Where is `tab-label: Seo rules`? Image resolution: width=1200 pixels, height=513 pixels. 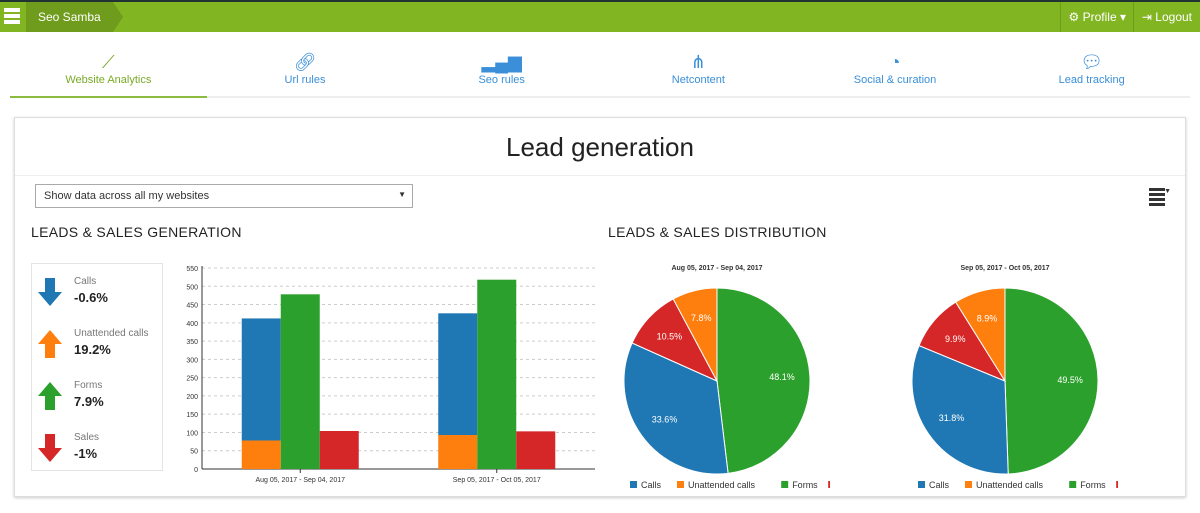 tab-label: Seo rules is located at coordinates (501, 80).